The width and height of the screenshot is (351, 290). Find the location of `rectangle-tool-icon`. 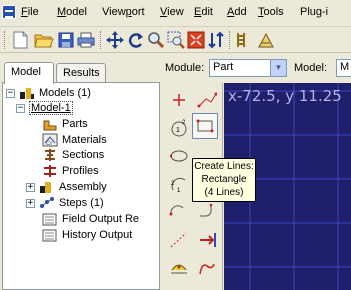

rectangle-tool-icon is located at coordinates (205, 126).